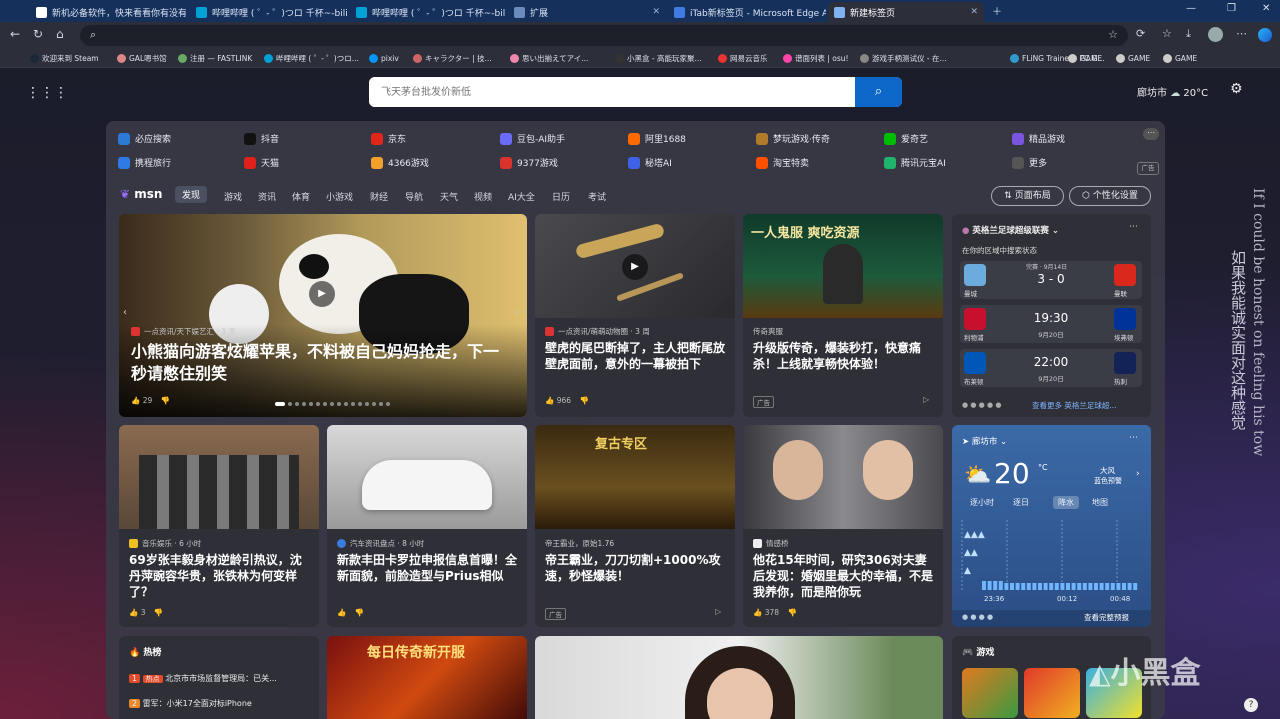 The image size is (1280, 719). What do you see at coordinates (1051, 324) in the screenshot?
I see `match-row: 利物浦 埃弗顿 19:30 9月20日` at bounding box center [1051, 324].